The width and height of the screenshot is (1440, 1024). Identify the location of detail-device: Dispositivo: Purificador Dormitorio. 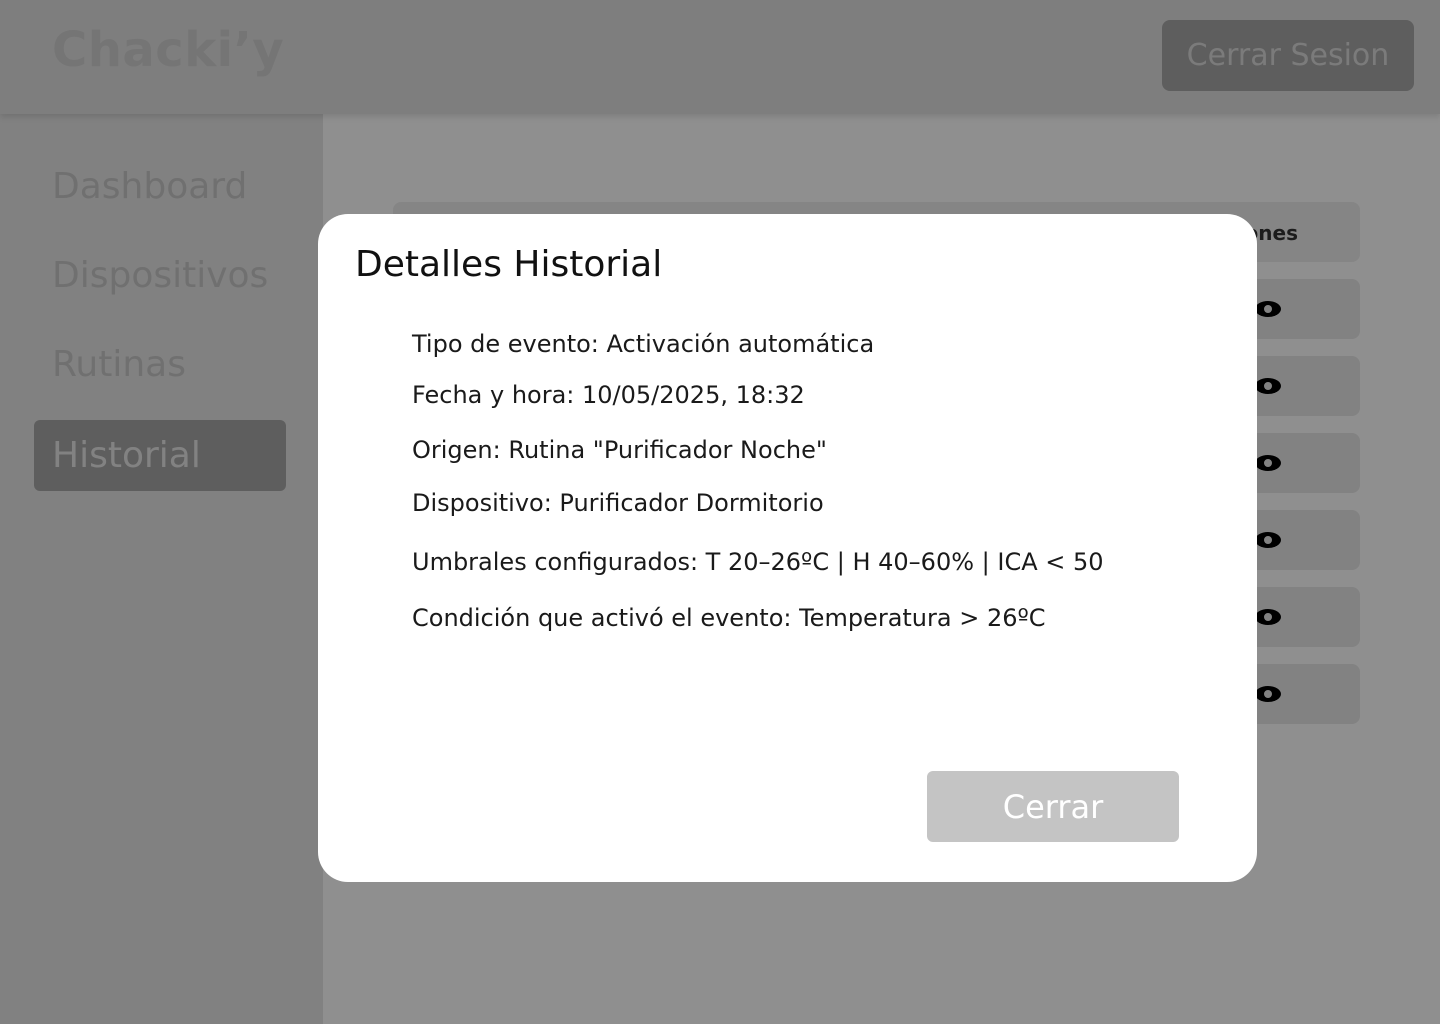
(618, 503).